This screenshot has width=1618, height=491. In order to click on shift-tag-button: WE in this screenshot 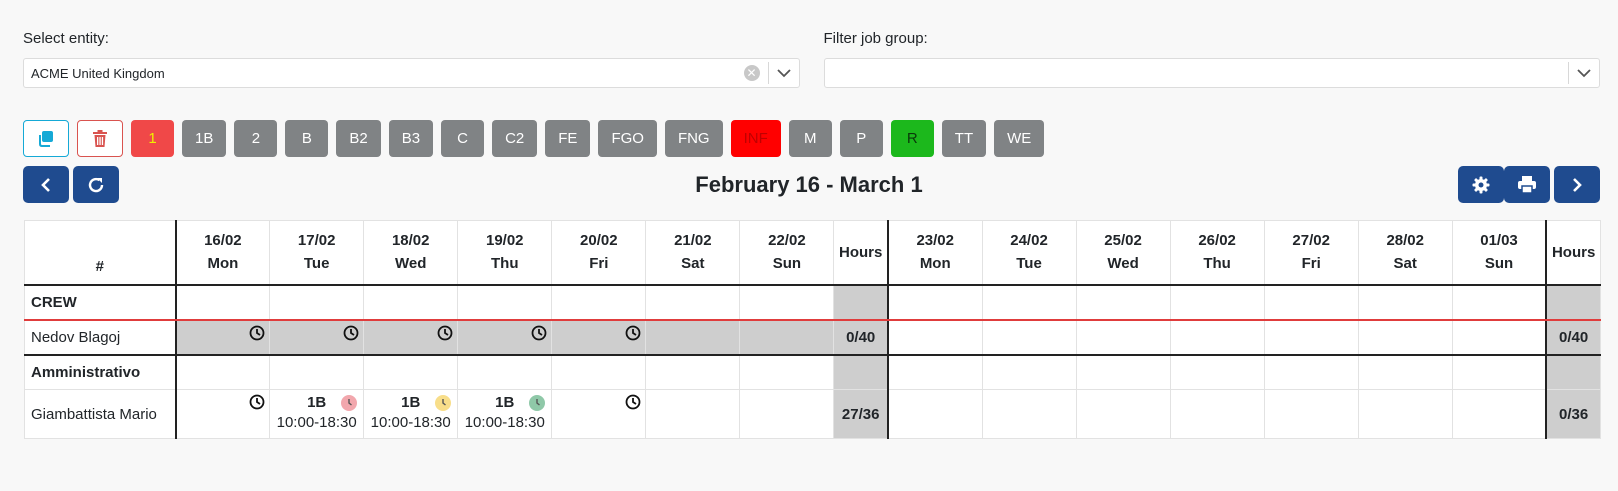, I will do `click(1019, 138)`.